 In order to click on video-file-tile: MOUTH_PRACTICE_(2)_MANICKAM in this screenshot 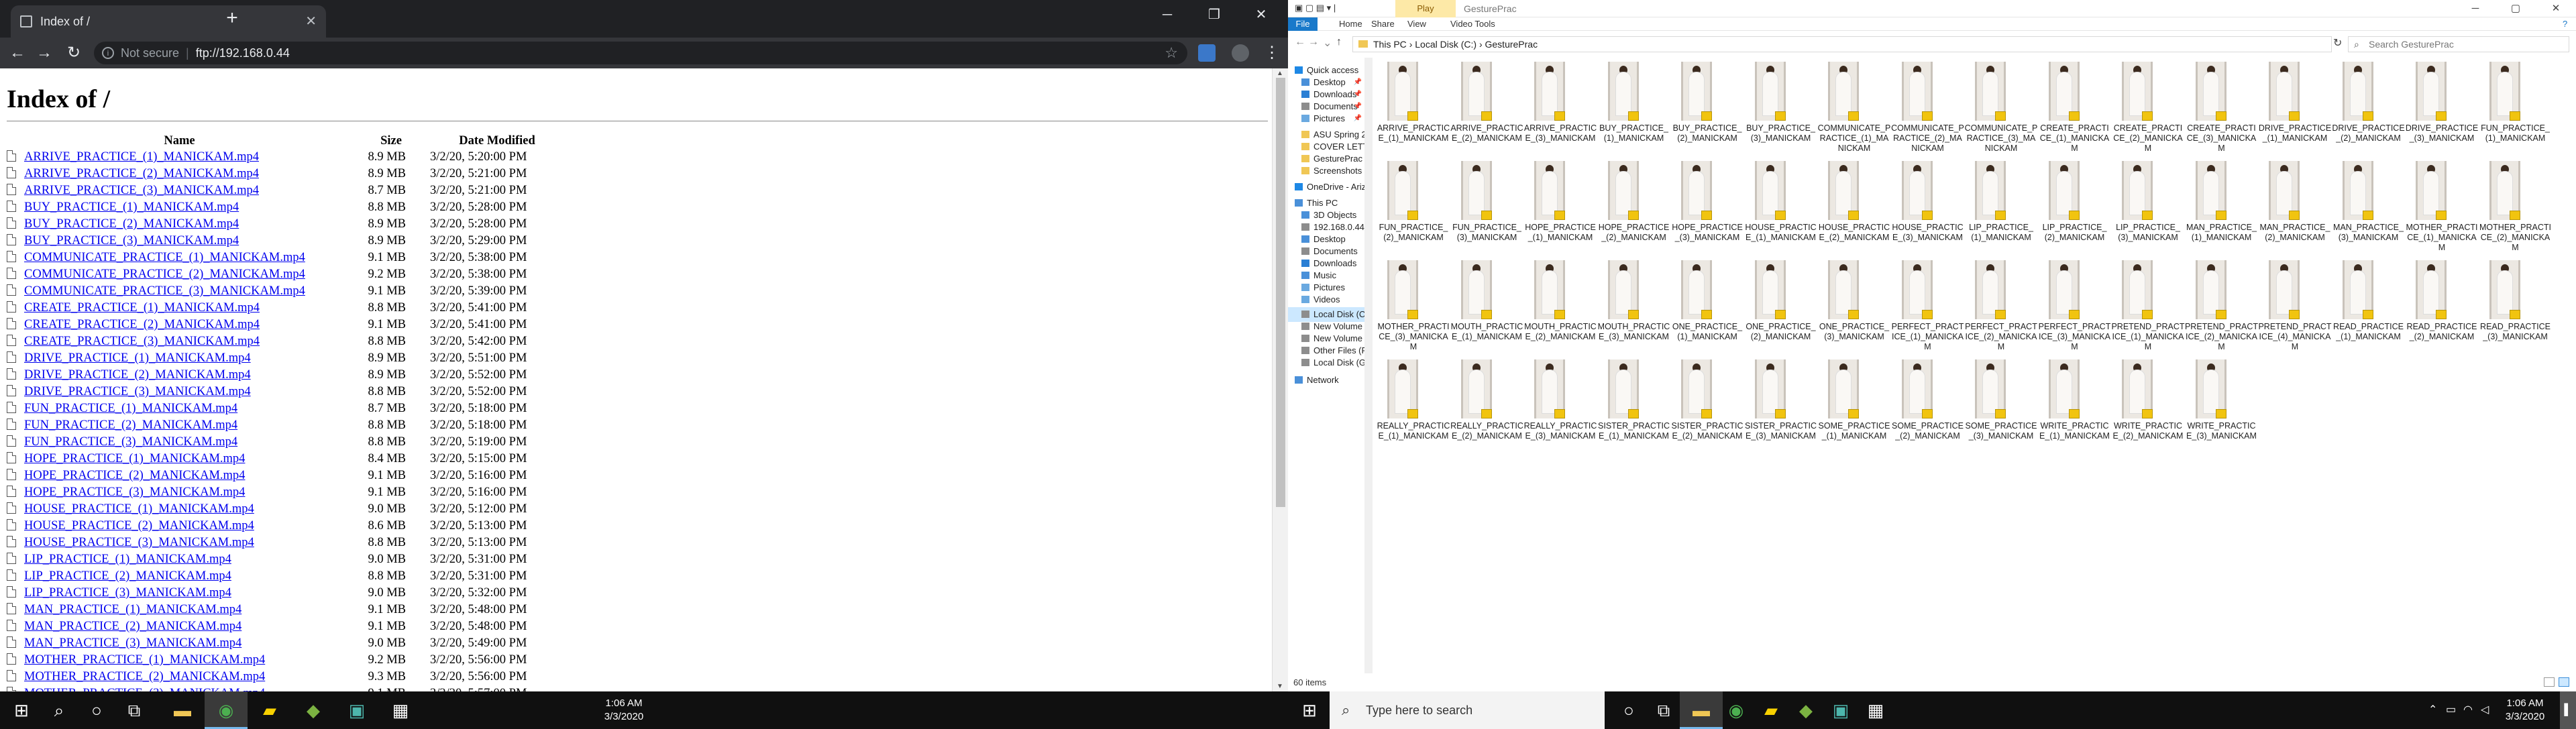, I will do `click(1560, 308)`.